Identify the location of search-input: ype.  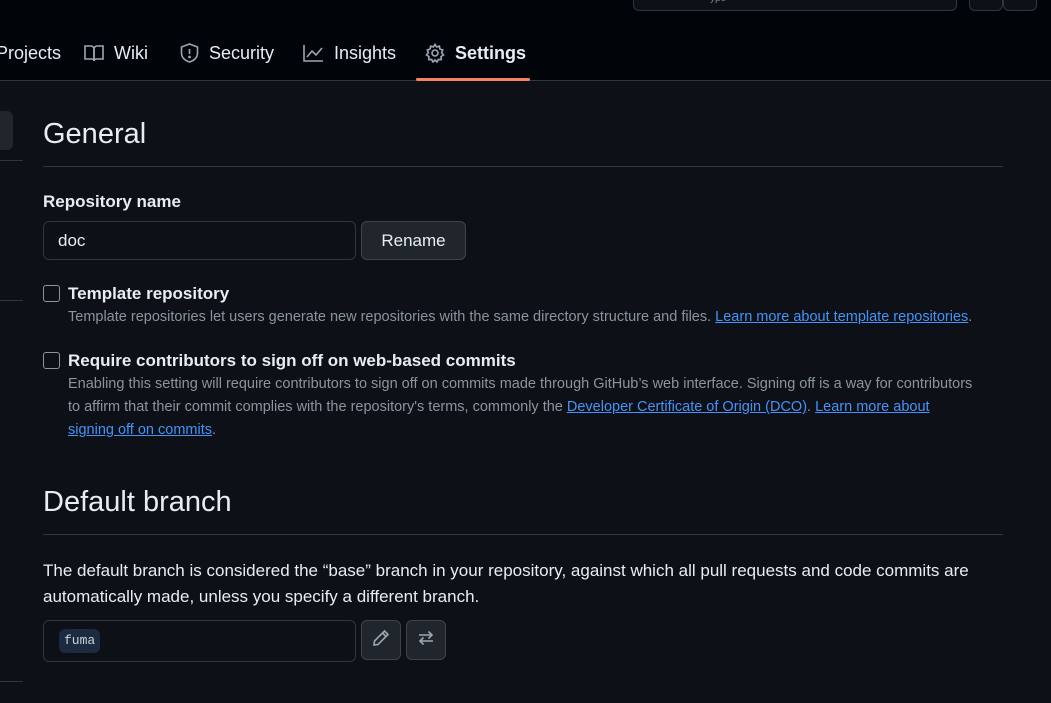
(795, 5).